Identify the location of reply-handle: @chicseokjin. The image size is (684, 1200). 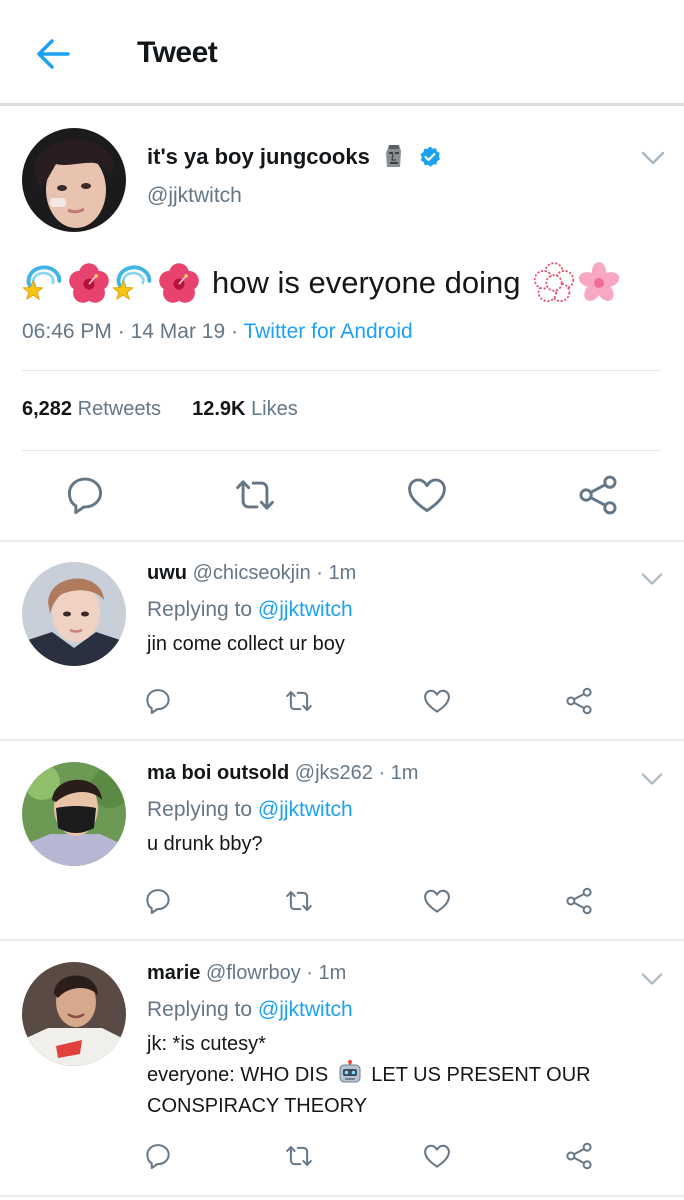
(251, 573).